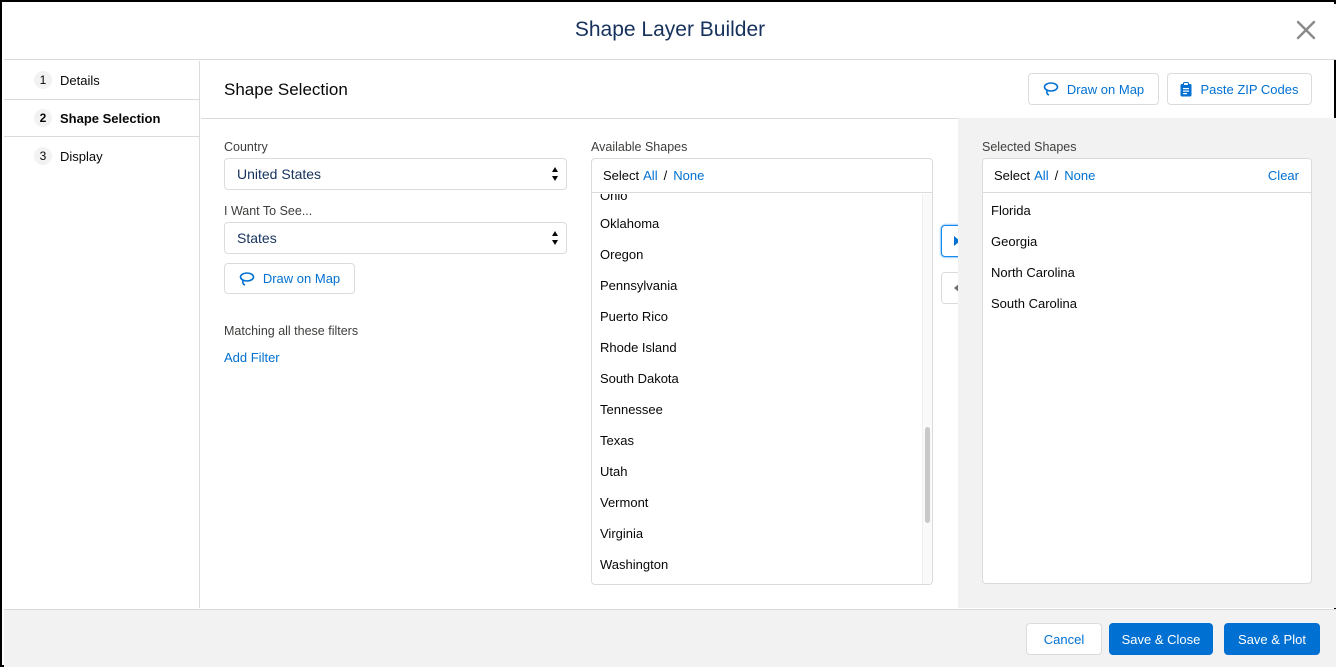 Image resolution: width=1336 pixels, height=667 pixels. What do you see at coordinates (110, 118) in the screenshot?
I see `step-label: Shape Selection` at bounding box center [110, 118].